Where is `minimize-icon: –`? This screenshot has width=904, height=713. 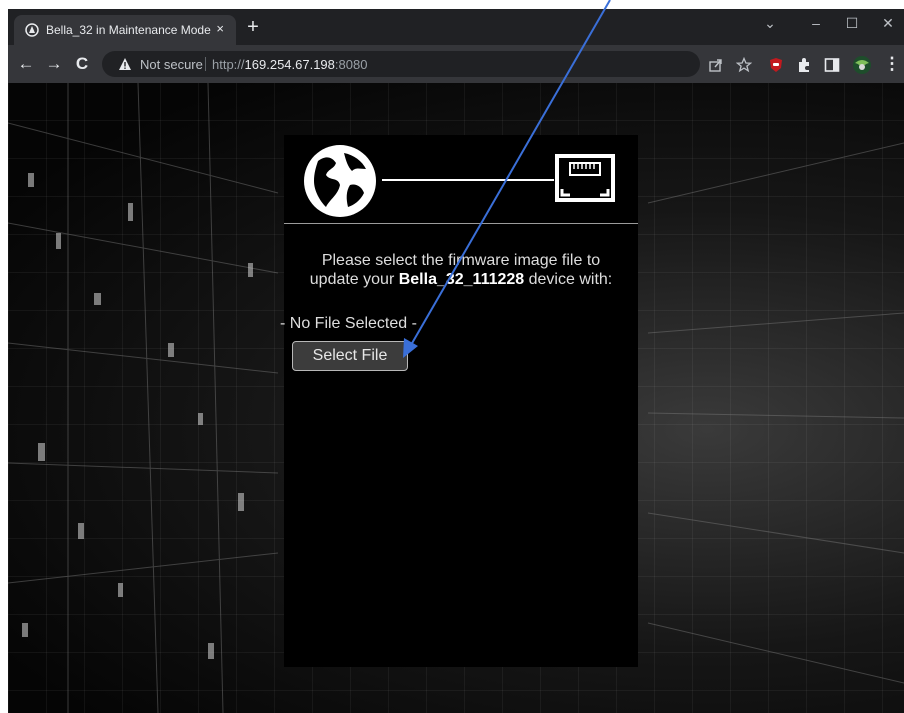
minimize-icon: – is located at coordinates (816, 23).